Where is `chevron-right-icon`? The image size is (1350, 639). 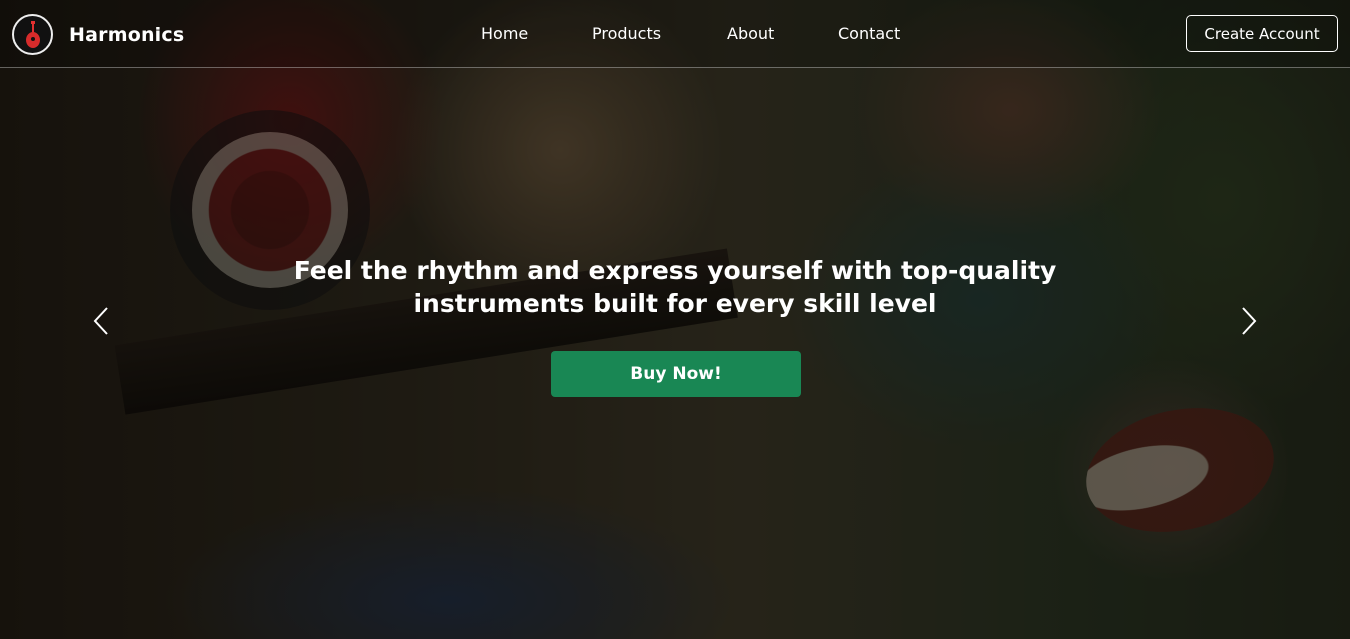
chevron-right-icon is located at coordinates (1249, 321).